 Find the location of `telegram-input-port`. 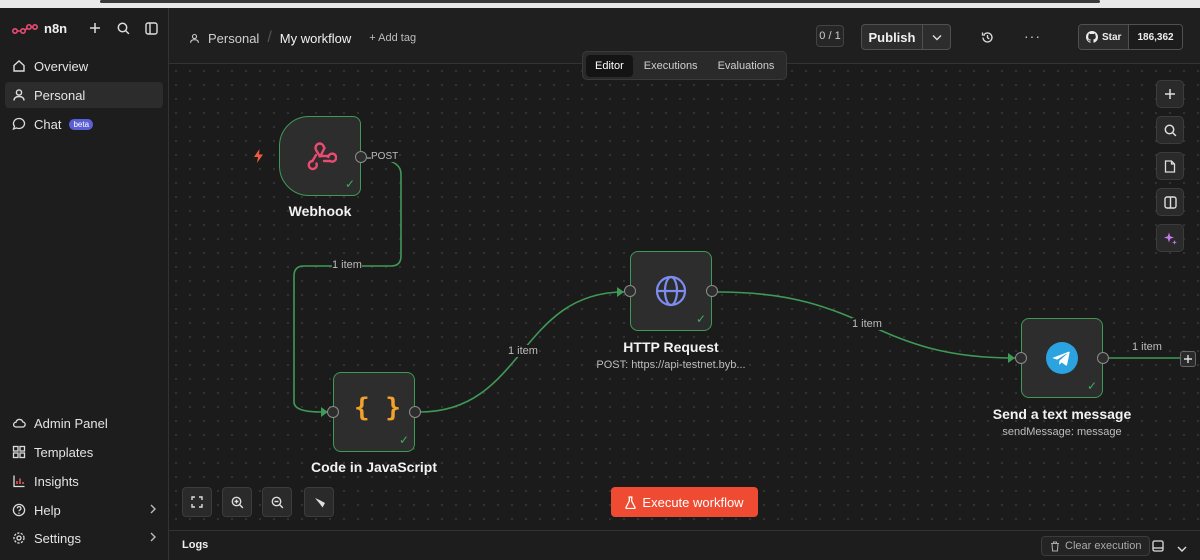

telegram-input-port is located at coordinates (1021, 358).